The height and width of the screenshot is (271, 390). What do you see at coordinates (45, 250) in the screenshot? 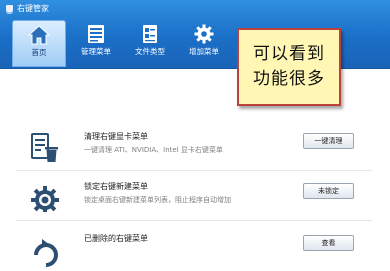
I see `restore-icon` at bounding box center [45, 250].